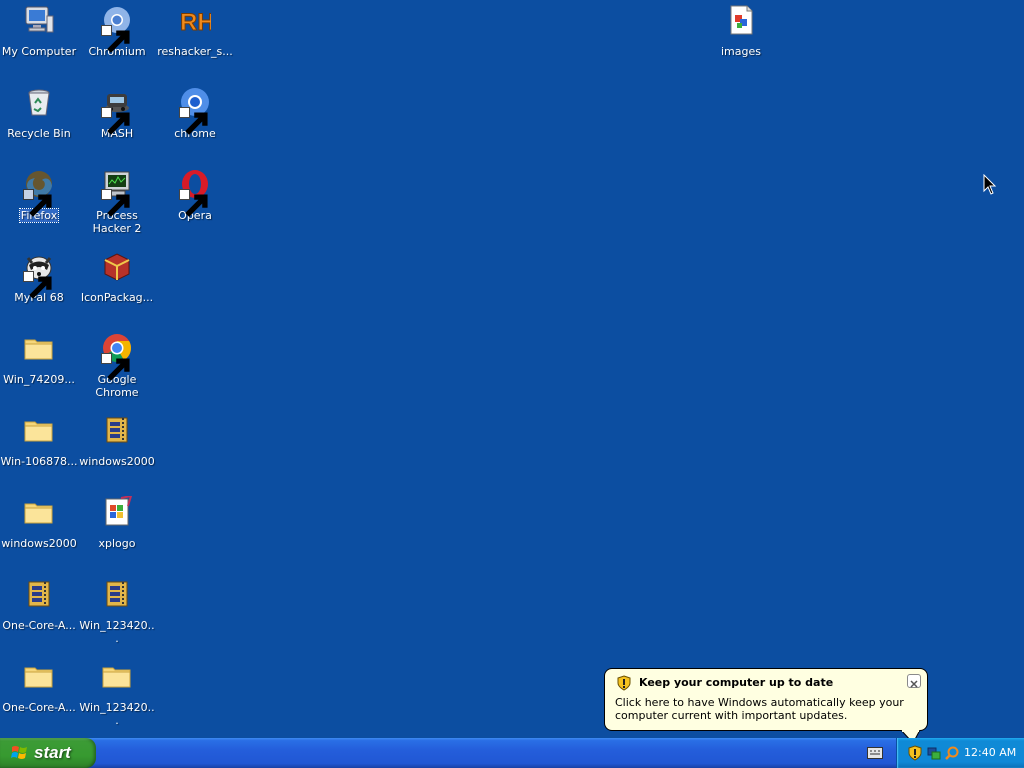 This screenshot has width=1024, height=768. Describe the element at coordinates (52, 752) in the screenshot. I see `start-label: start` at that location.